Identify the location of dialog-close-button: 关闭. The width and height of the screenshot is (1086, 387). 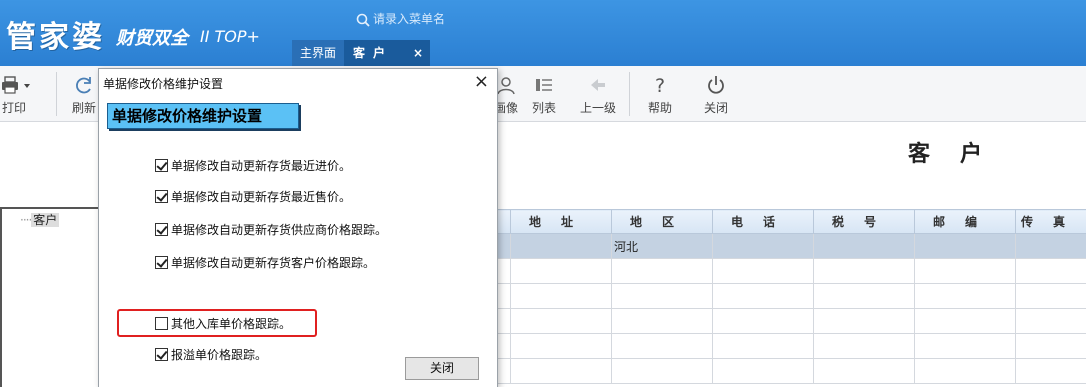
(442, 368).